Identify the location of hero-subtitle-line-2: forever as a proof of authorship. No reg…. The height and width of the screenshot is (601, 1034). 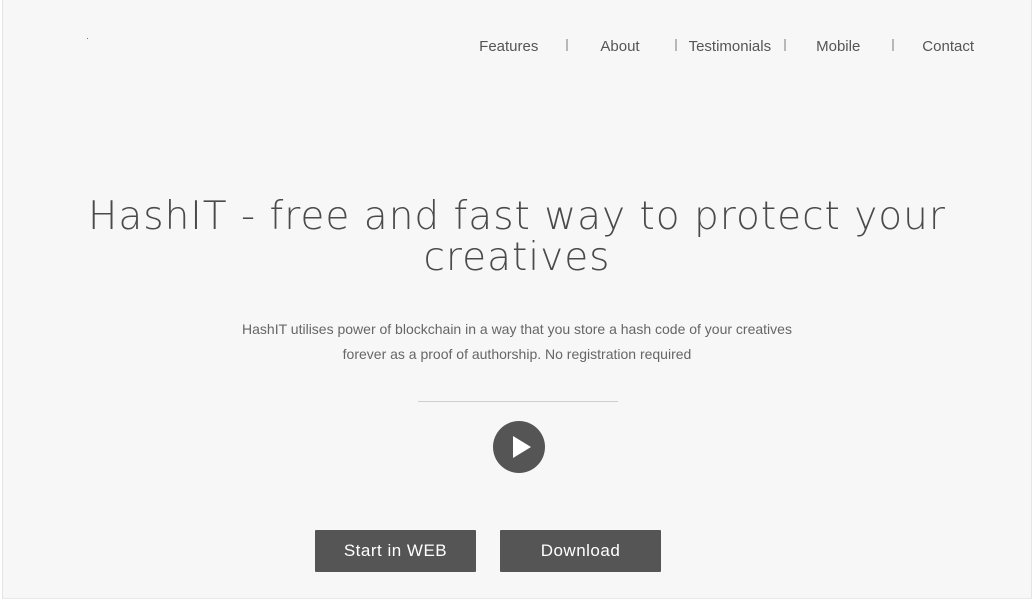
(517, 354).